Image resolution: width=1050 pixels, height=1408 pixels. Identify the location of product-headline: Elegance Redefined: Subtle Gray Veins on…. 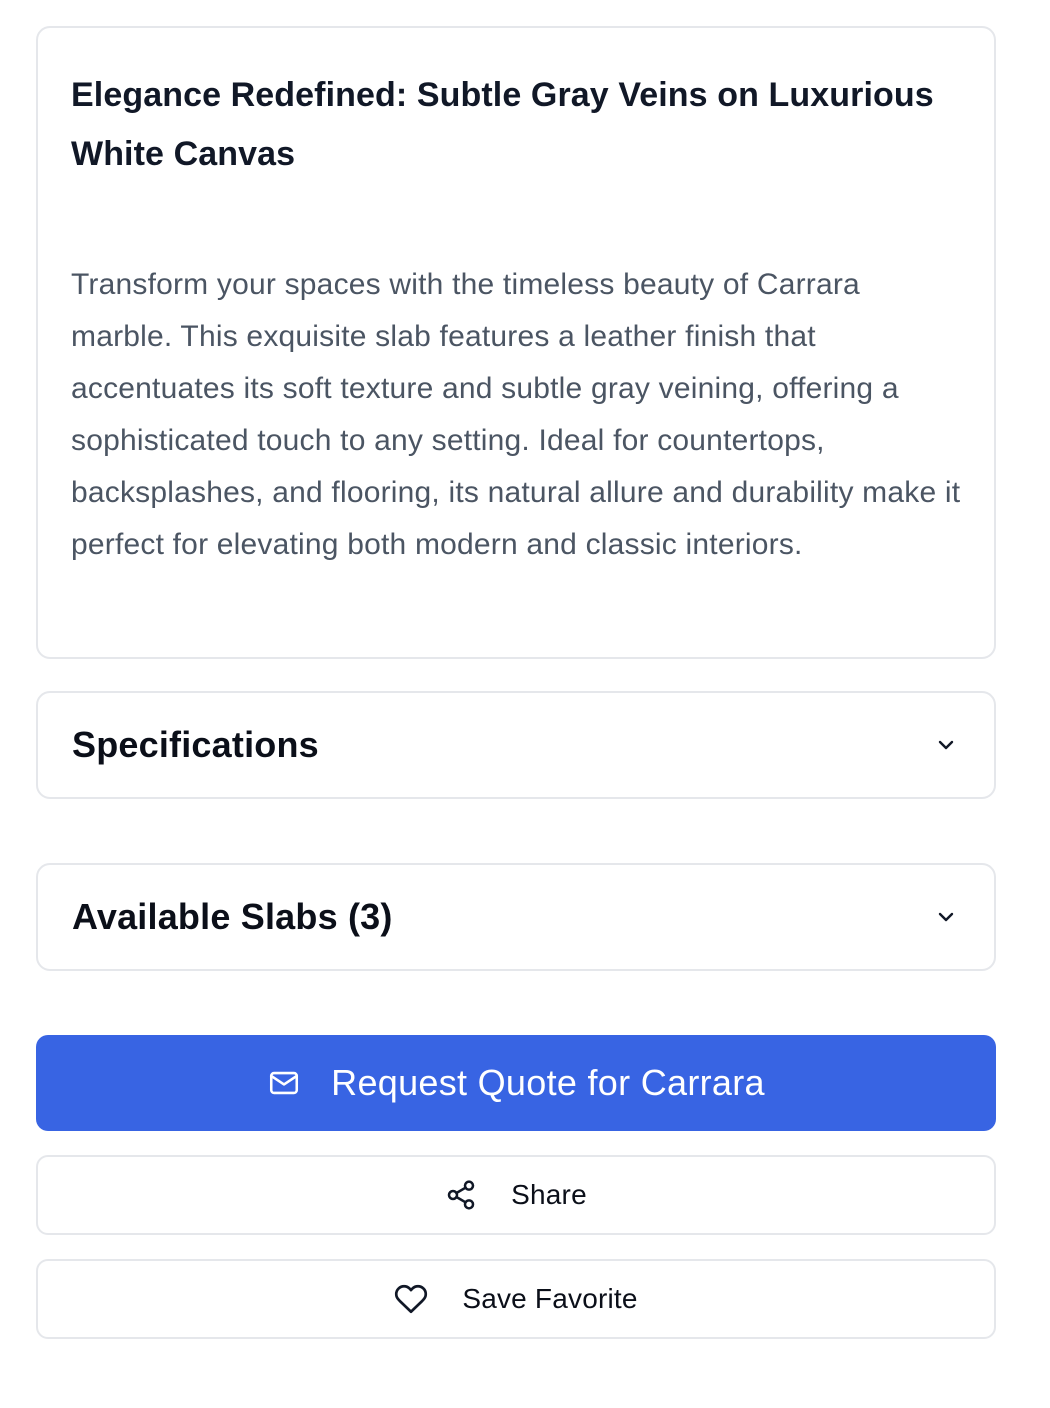
(502, 124).